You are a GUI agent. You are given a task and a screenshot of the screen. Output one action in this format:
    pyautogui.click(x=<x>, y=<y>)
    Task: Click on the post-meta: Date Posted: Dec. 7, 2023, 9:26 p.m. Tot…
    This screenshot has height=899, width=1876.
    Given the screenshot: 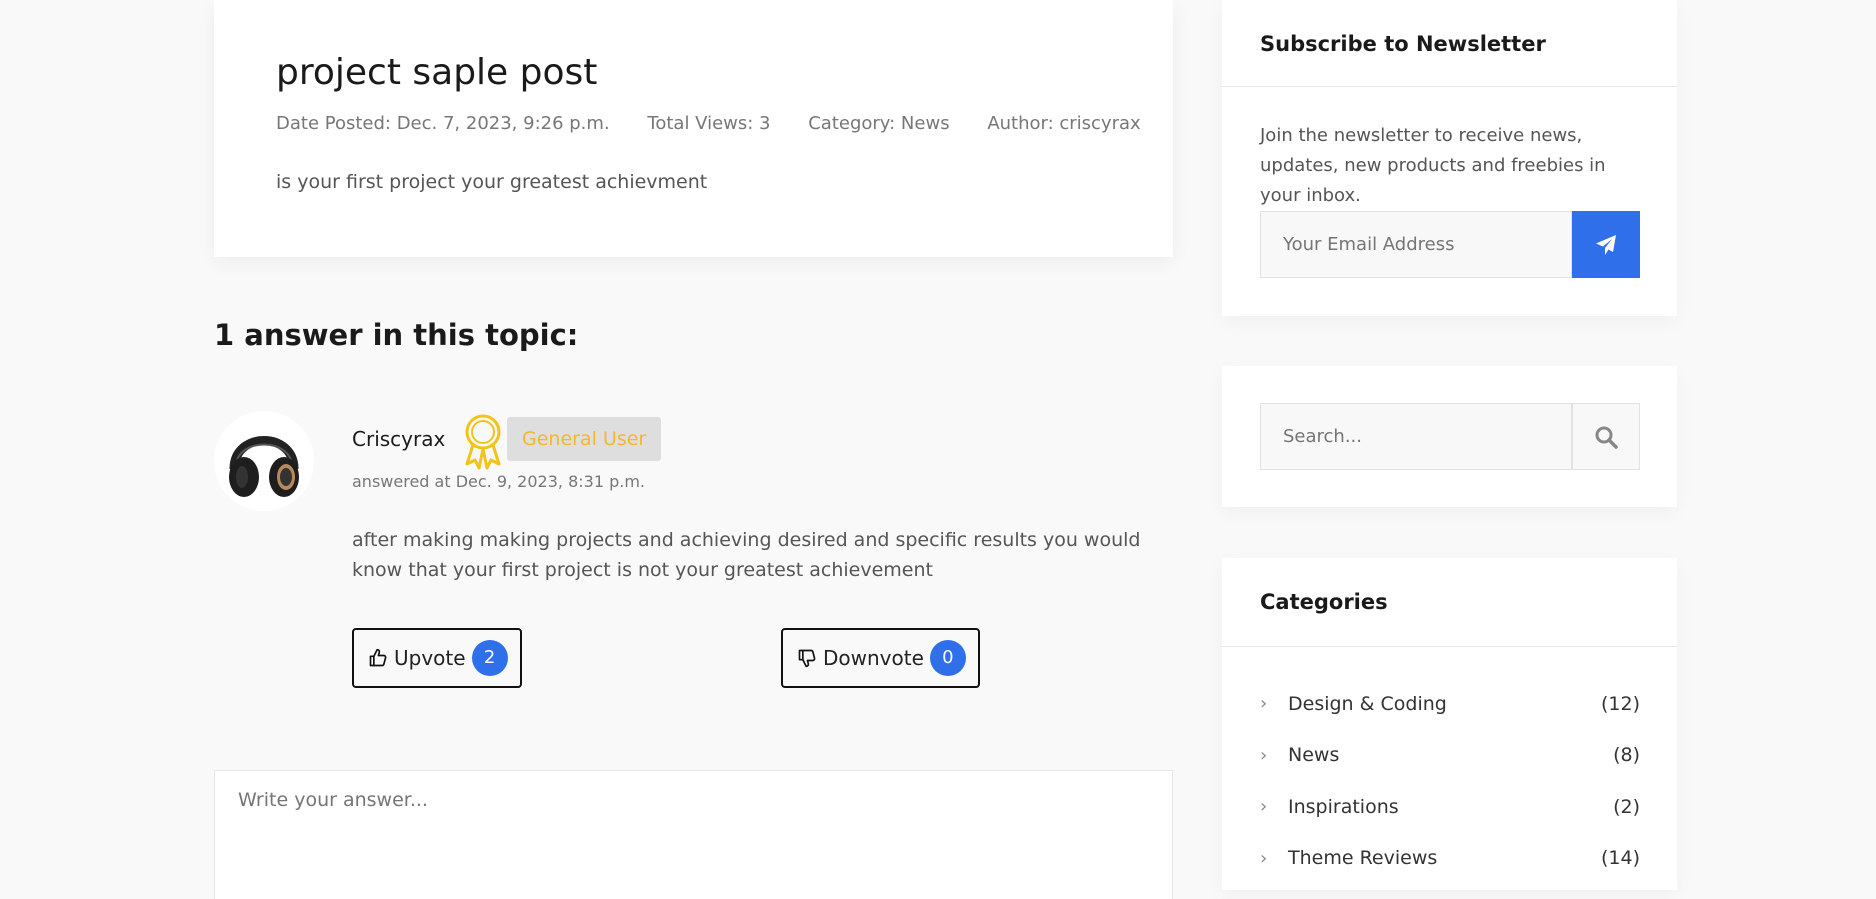 What is the action you would take?
    pyautogui.click(x=724, y=123)
    